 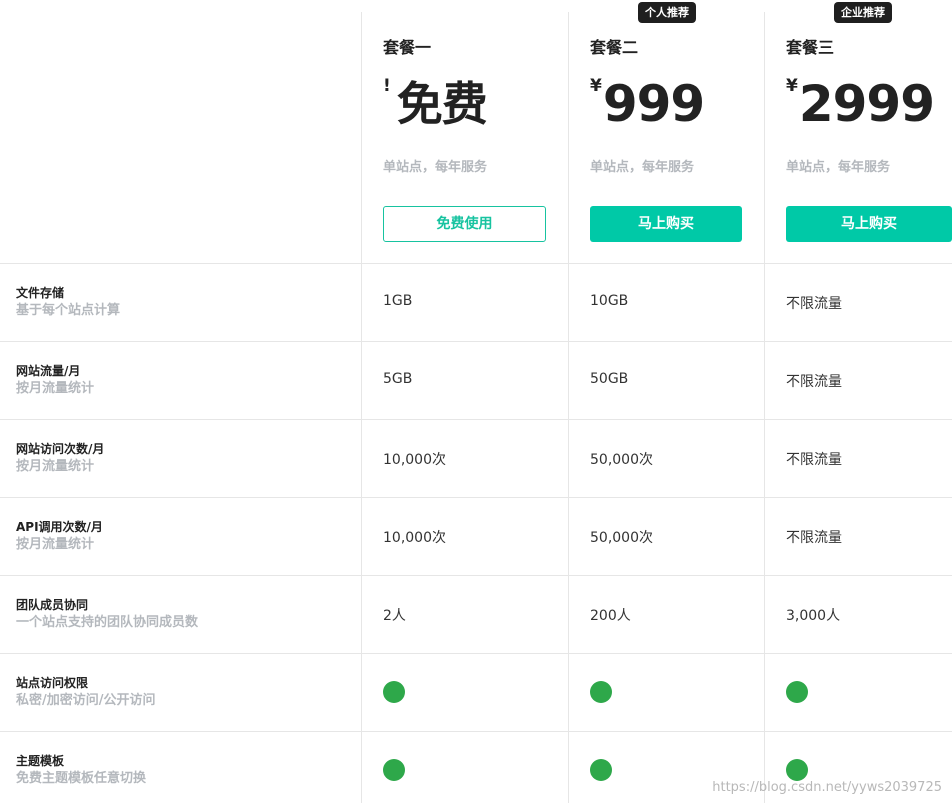 I want to click on feature-desc: 私密/加密访问/公开访问, so click(x=86, y=700).